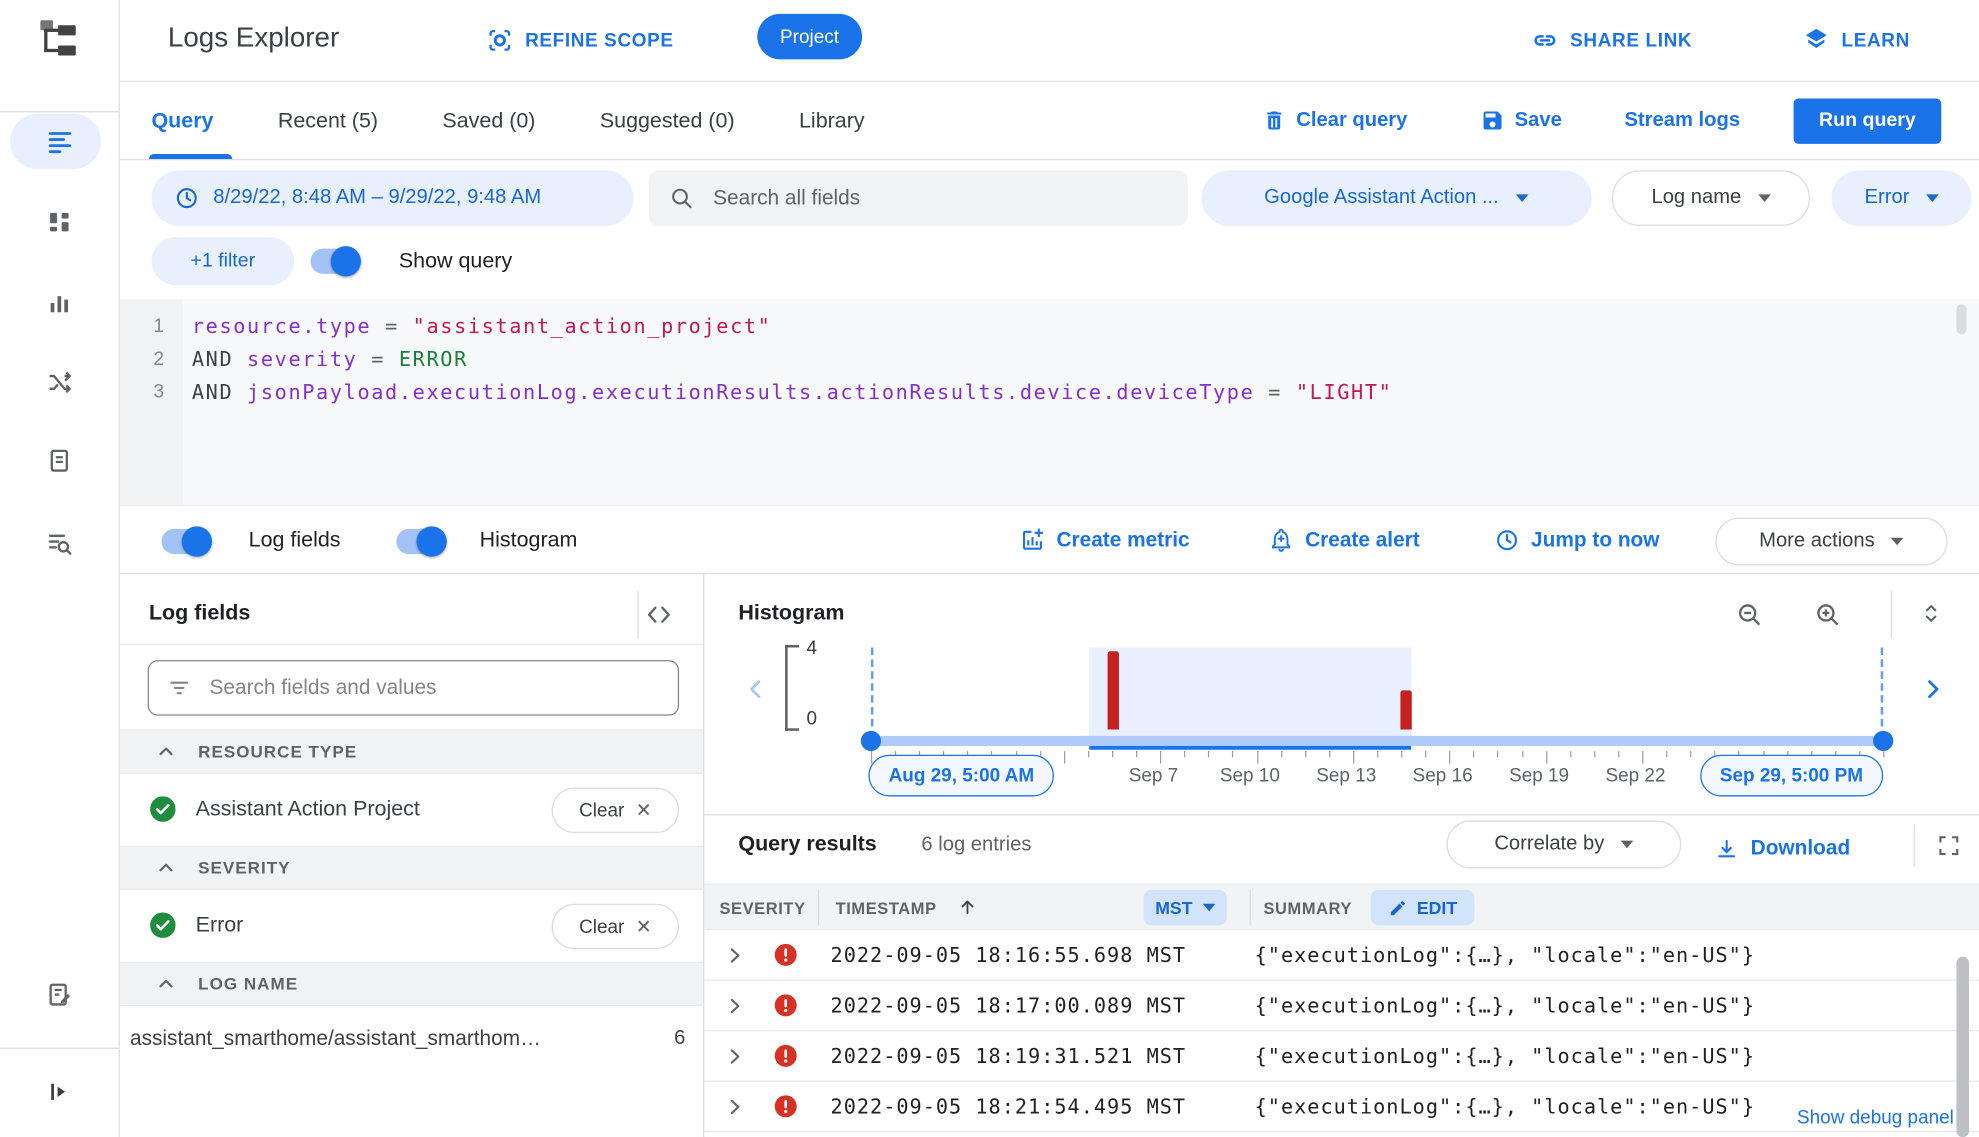 Image resolution: width=1979 pixels, height=1137 pixels. Describe the element at coordinates (182, 121) in the screenshot. I see `tab-query: Query` at that location.